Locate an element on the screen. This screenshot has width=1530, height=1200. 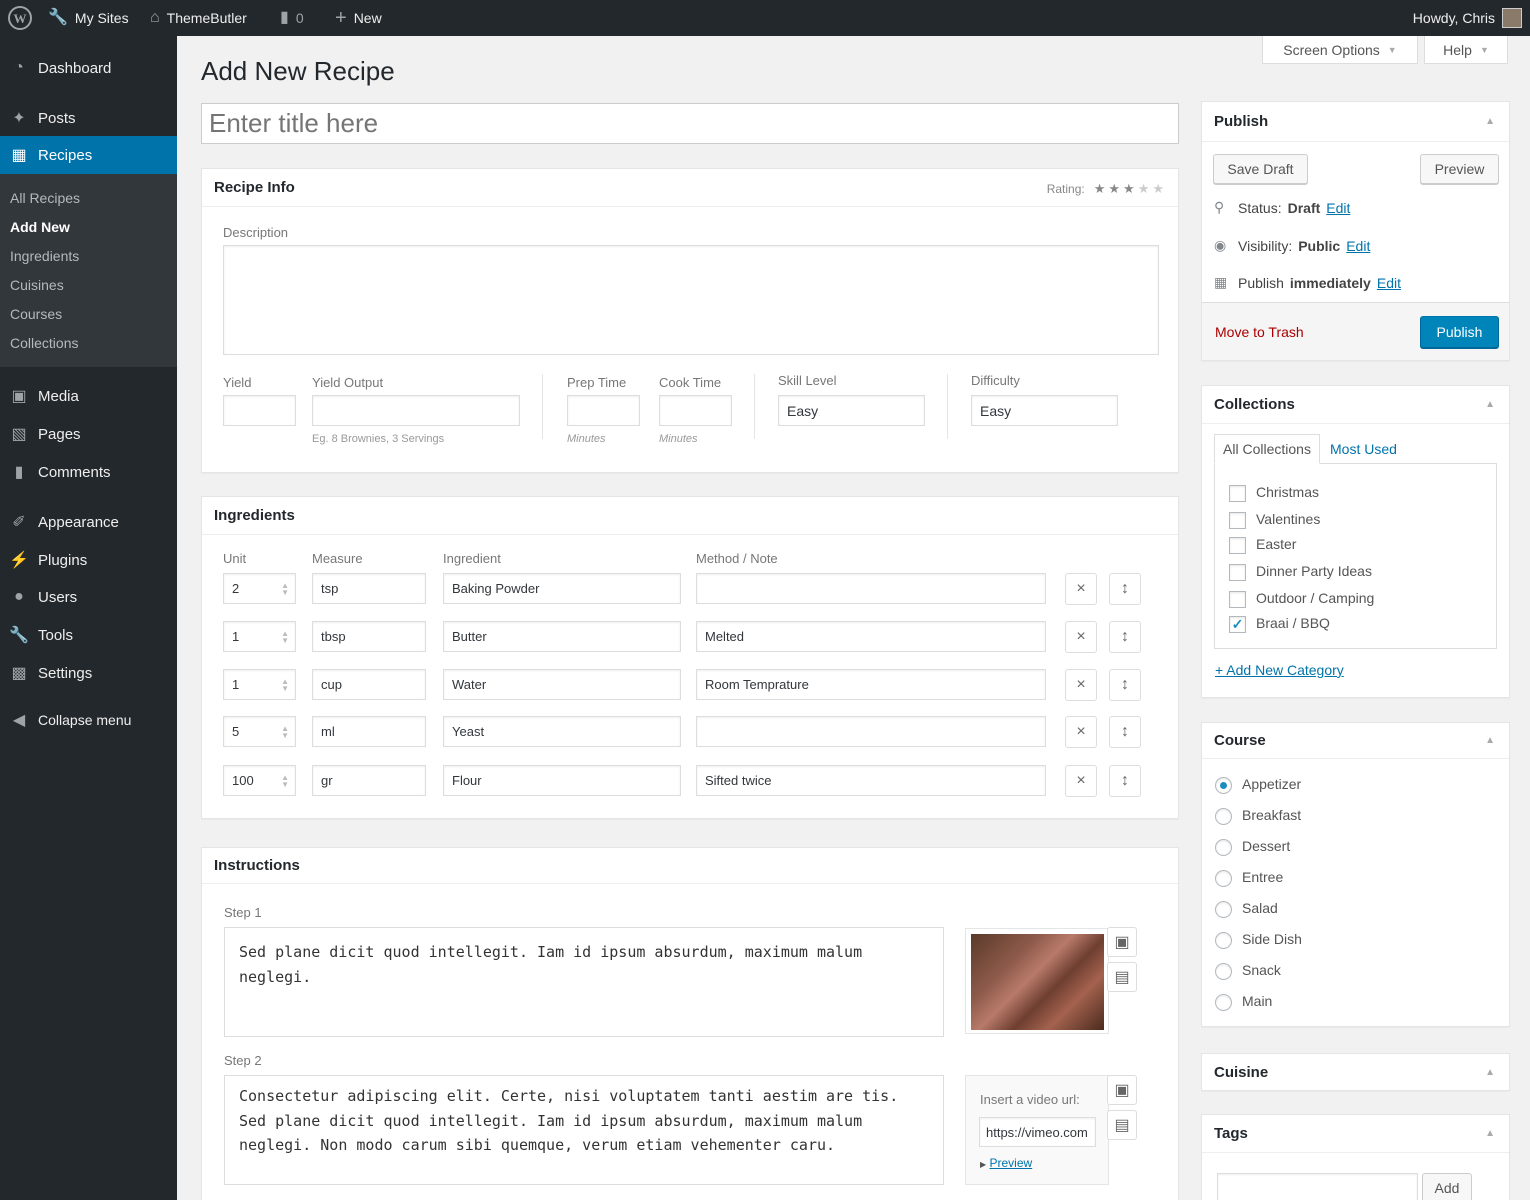
preview-button: Preview is located at coordinates (1459, 169).